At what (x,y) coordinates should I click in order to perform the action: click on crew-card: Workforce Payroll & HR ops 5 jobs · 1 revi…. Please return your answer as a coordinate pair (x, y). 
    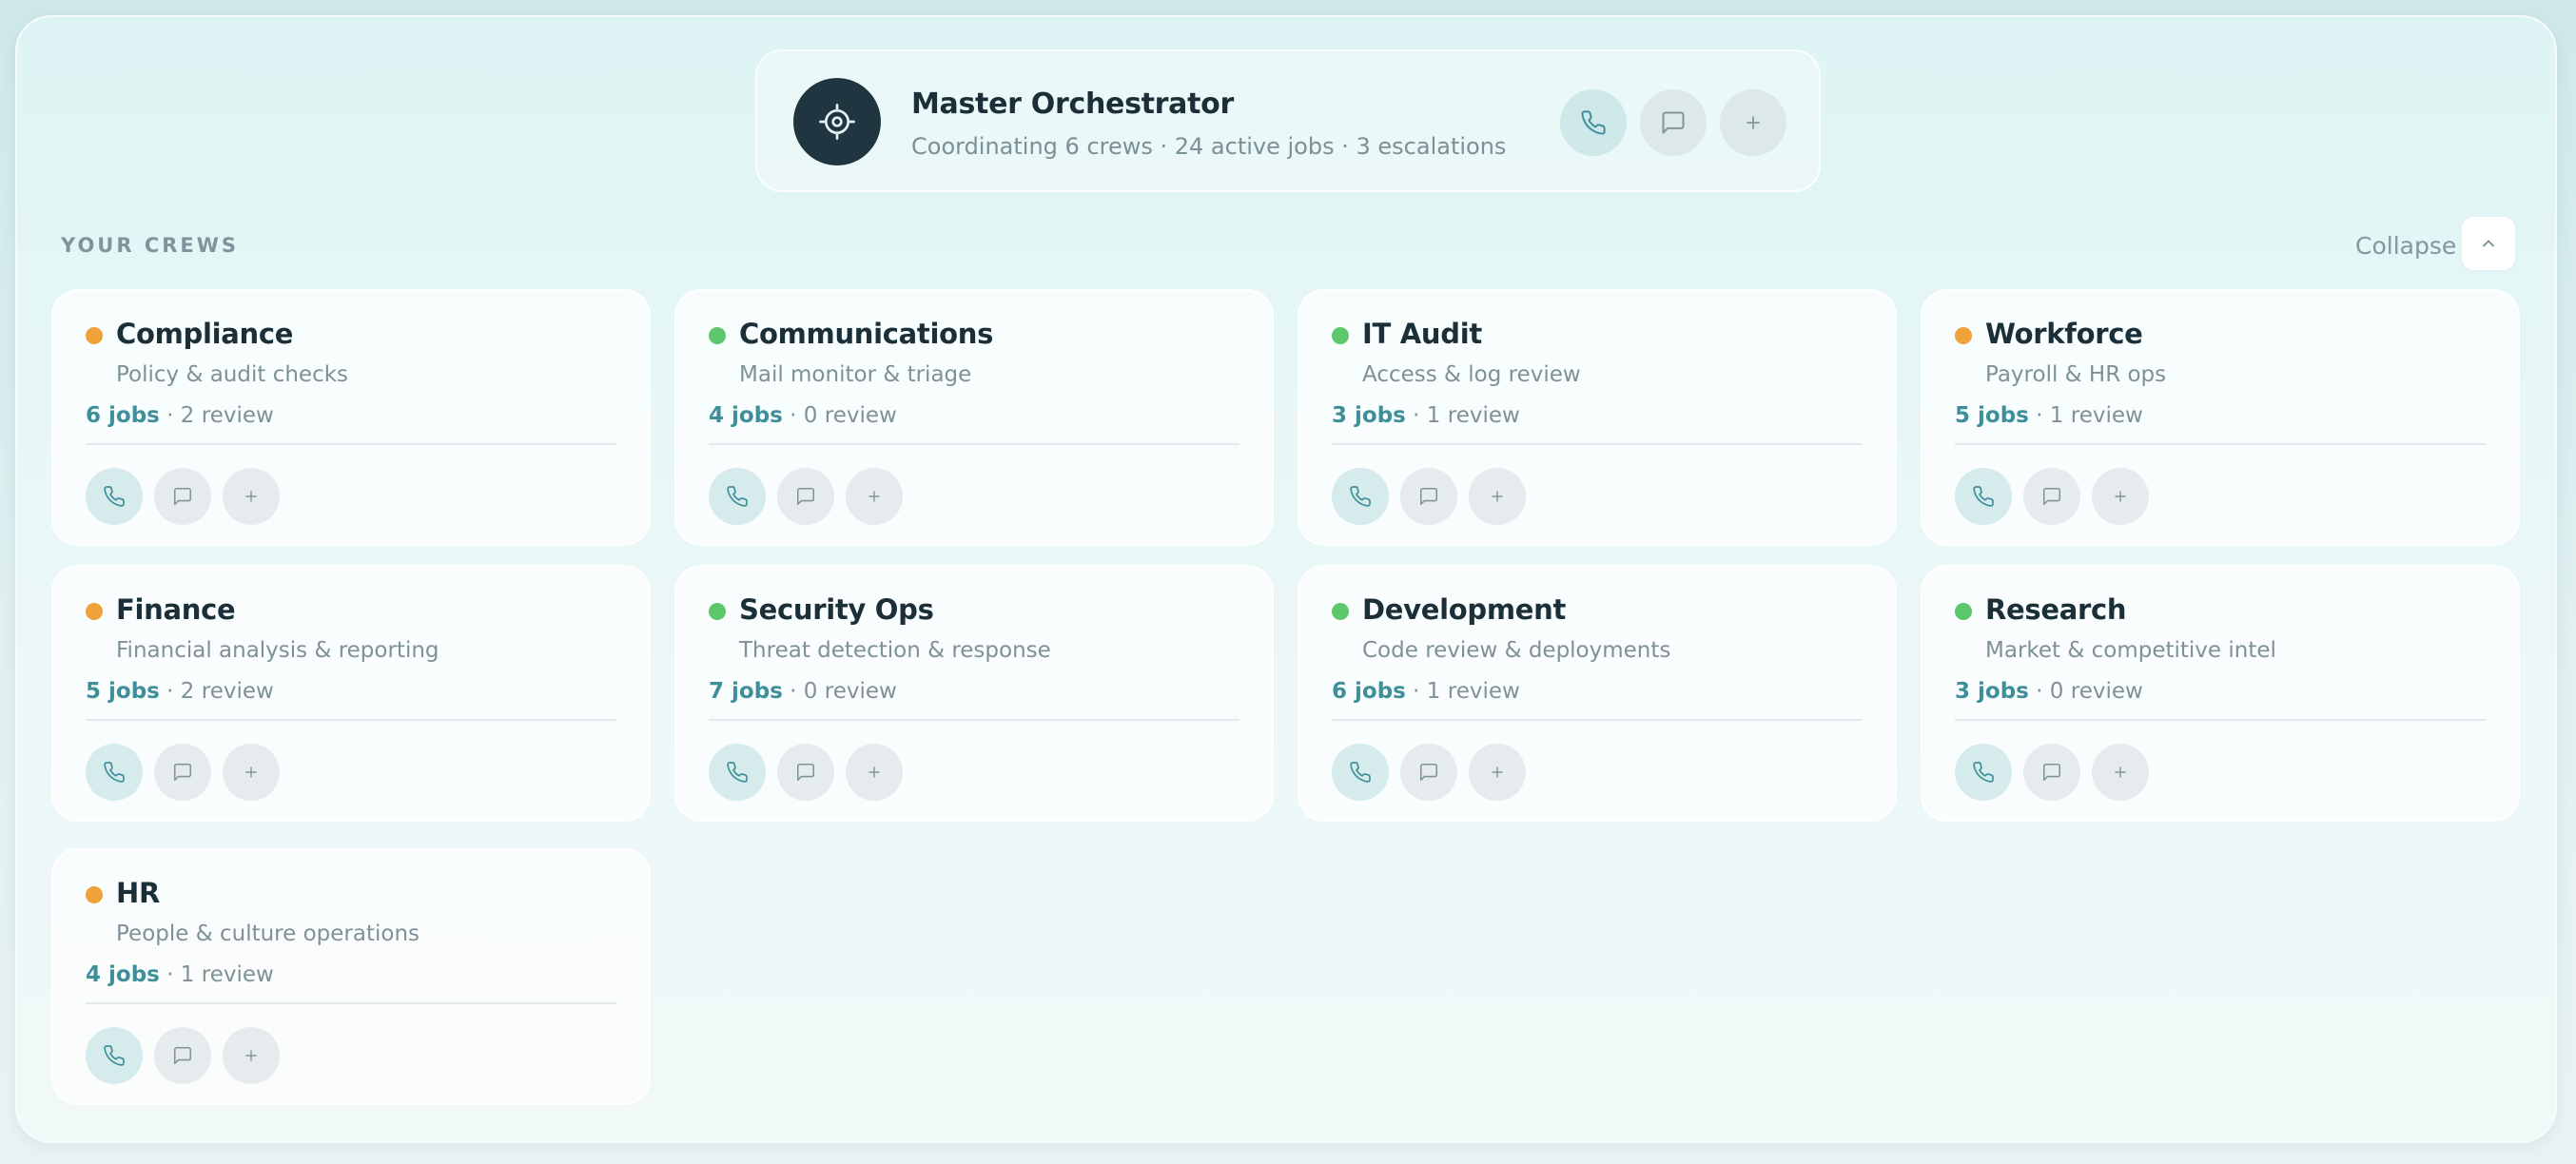
    Looking at the image, I should click on (2221, 417).